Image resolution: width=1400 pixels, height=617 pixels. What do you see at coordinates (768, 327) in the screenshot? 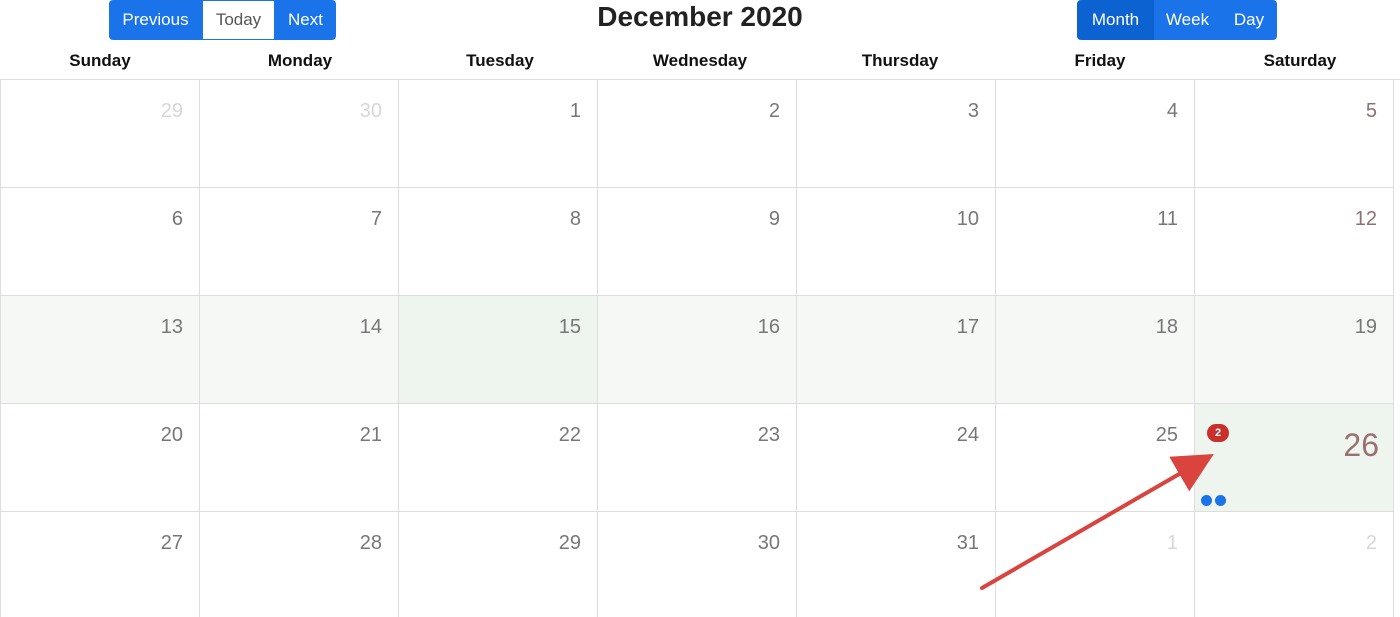
I see `day-number: 16` at bounding box center [768, 327].